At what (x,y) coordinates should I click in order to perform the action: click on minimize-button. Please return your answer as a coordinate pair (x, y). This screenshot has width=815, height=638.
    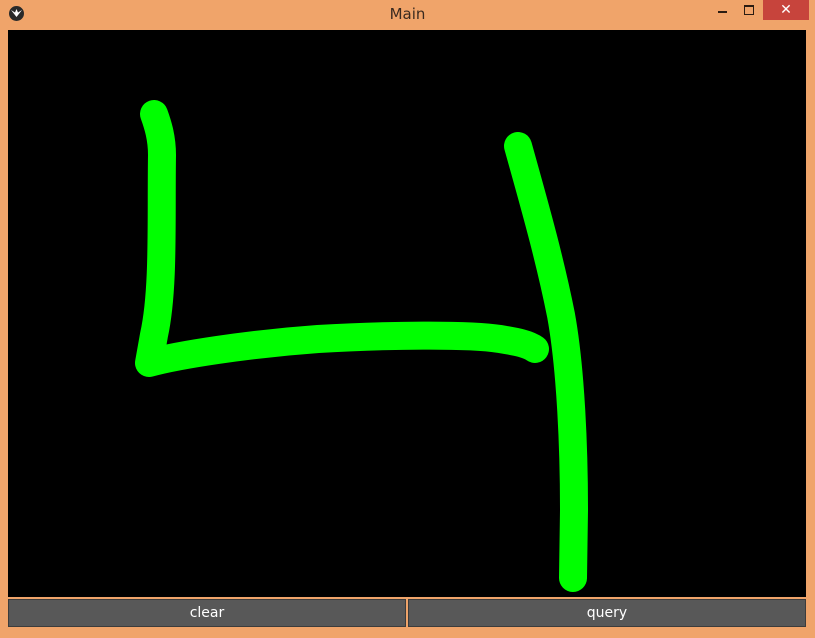
    Looking at the image, I should click on (722, 10).